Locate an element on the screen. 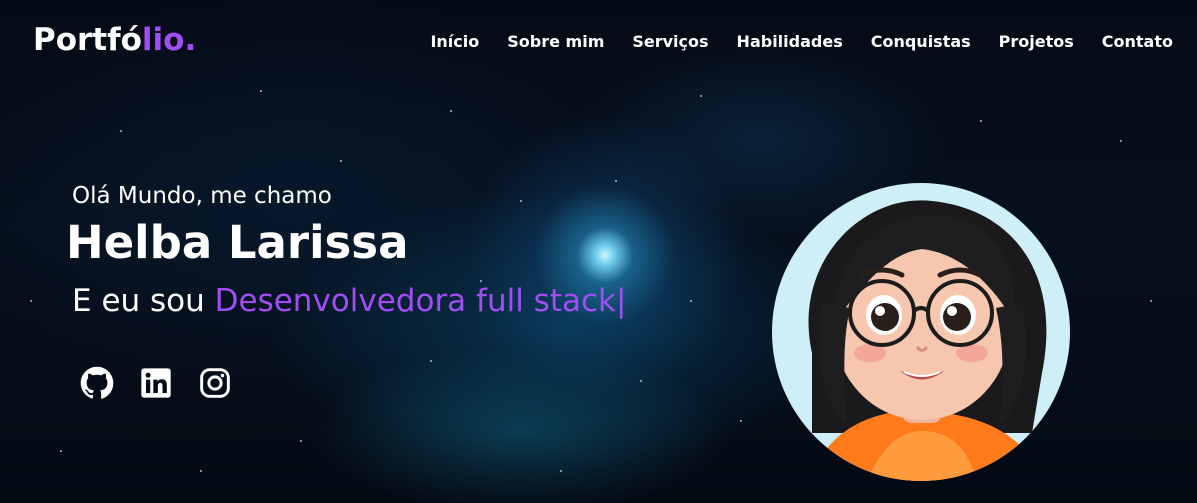 This screenshot has width=1197, height=503. instagram-link is located at coordinates (215, 383).